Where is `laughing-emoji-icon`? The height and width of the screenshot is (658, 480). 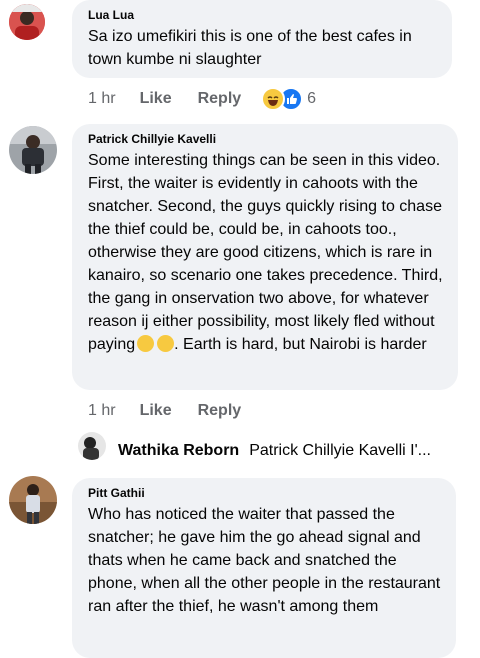 laughing-emoji-icon is located at coordinates (273, 99).